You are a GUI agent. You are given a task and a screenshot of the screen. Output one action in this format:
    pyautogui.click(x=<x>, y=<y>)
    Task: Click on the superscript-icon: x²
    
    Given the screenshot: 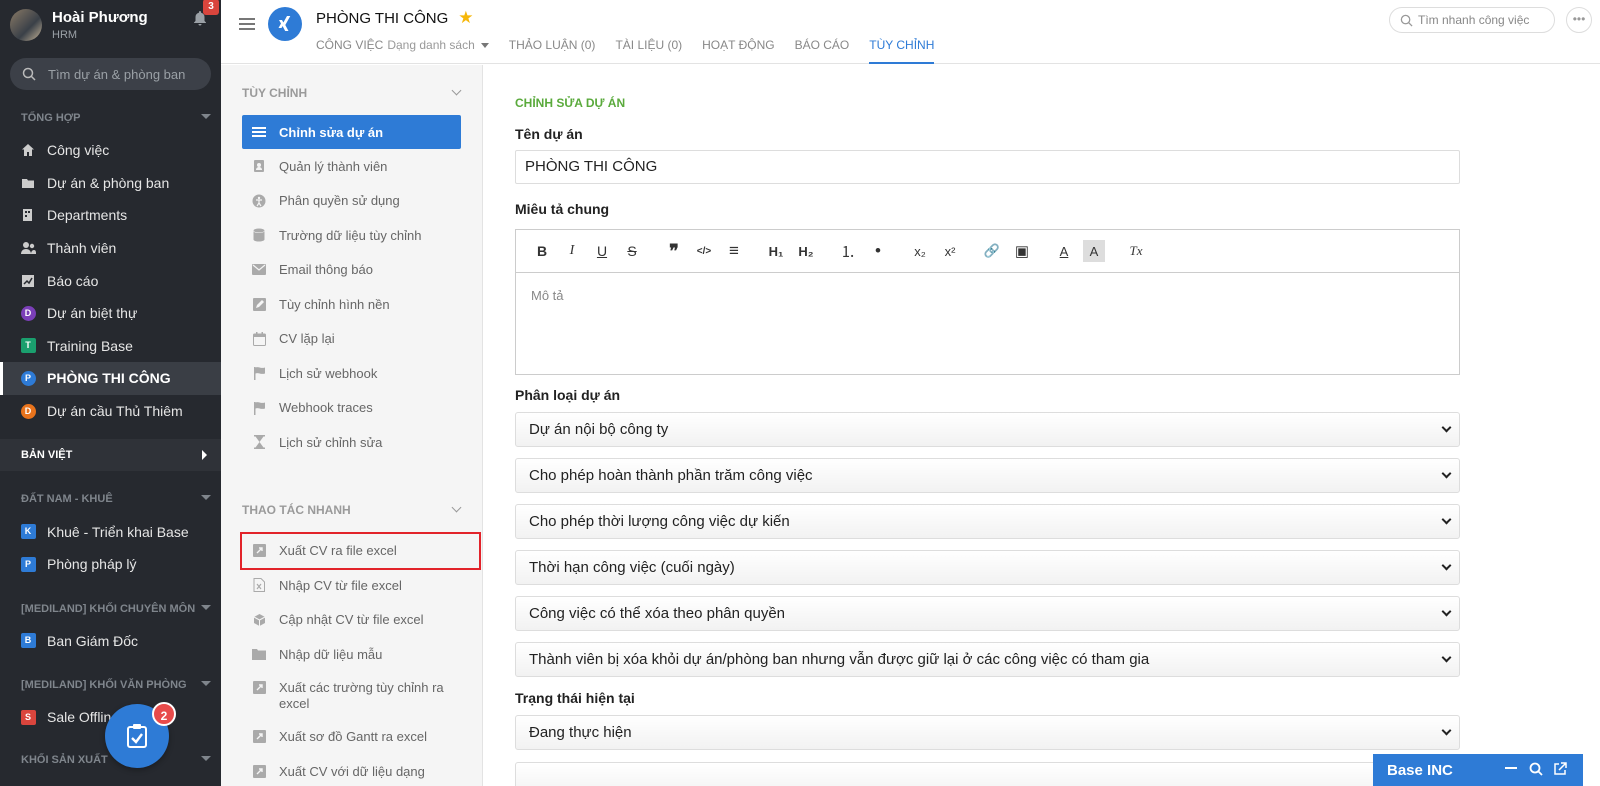 What is the action you would take?
    pyautogui.click(x=950, y=251)
    